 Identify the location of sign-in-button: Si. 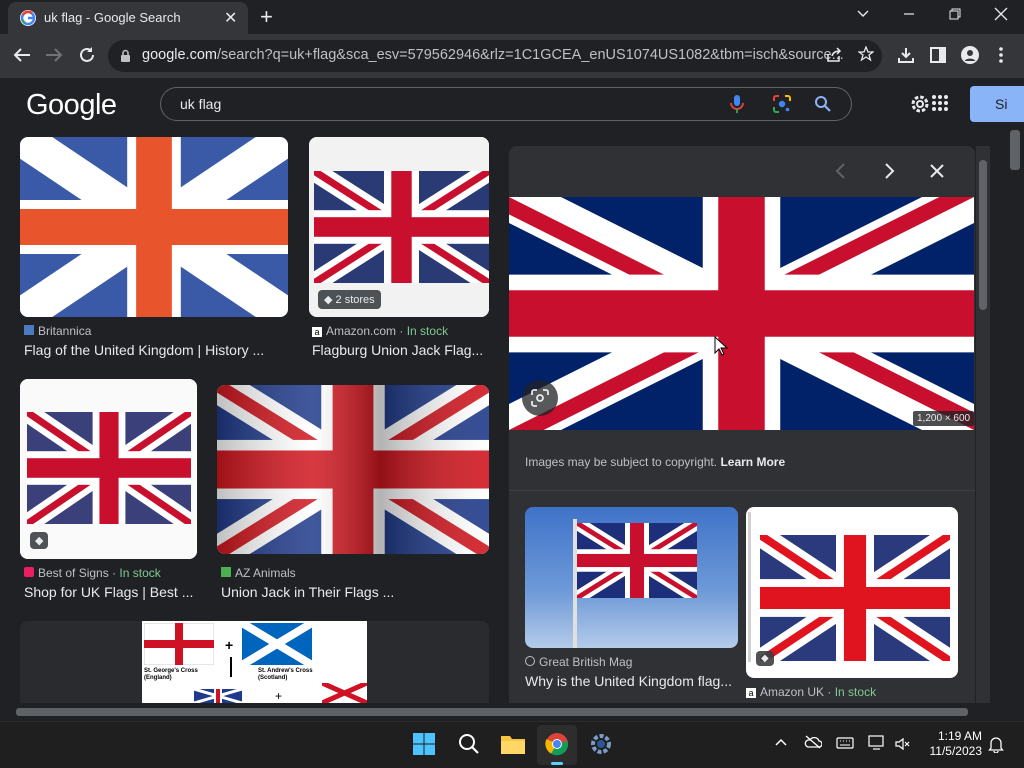
(997, 104).